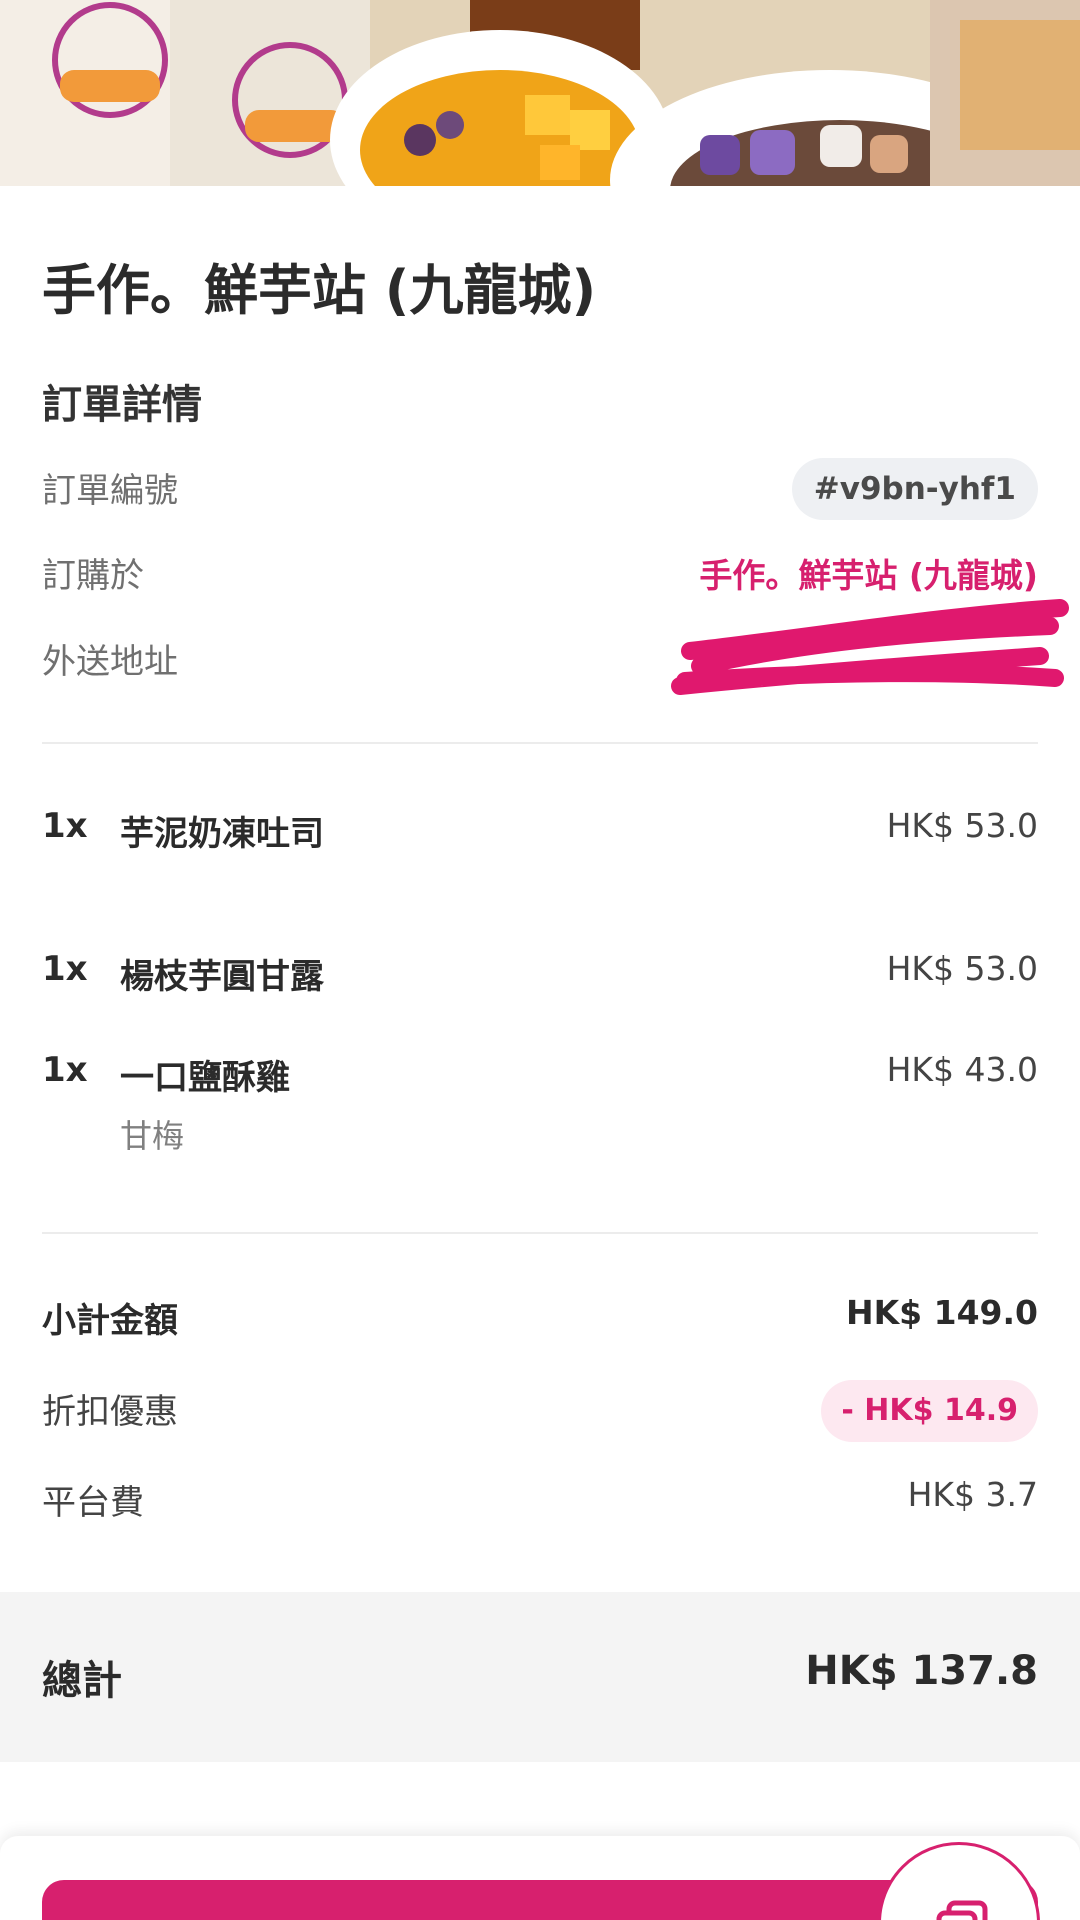 The image size is (1080, 1920). Describe the element at coordinates (93, 1503) in the screenshot. I see `platform-fee-label: 平台費` at that location.